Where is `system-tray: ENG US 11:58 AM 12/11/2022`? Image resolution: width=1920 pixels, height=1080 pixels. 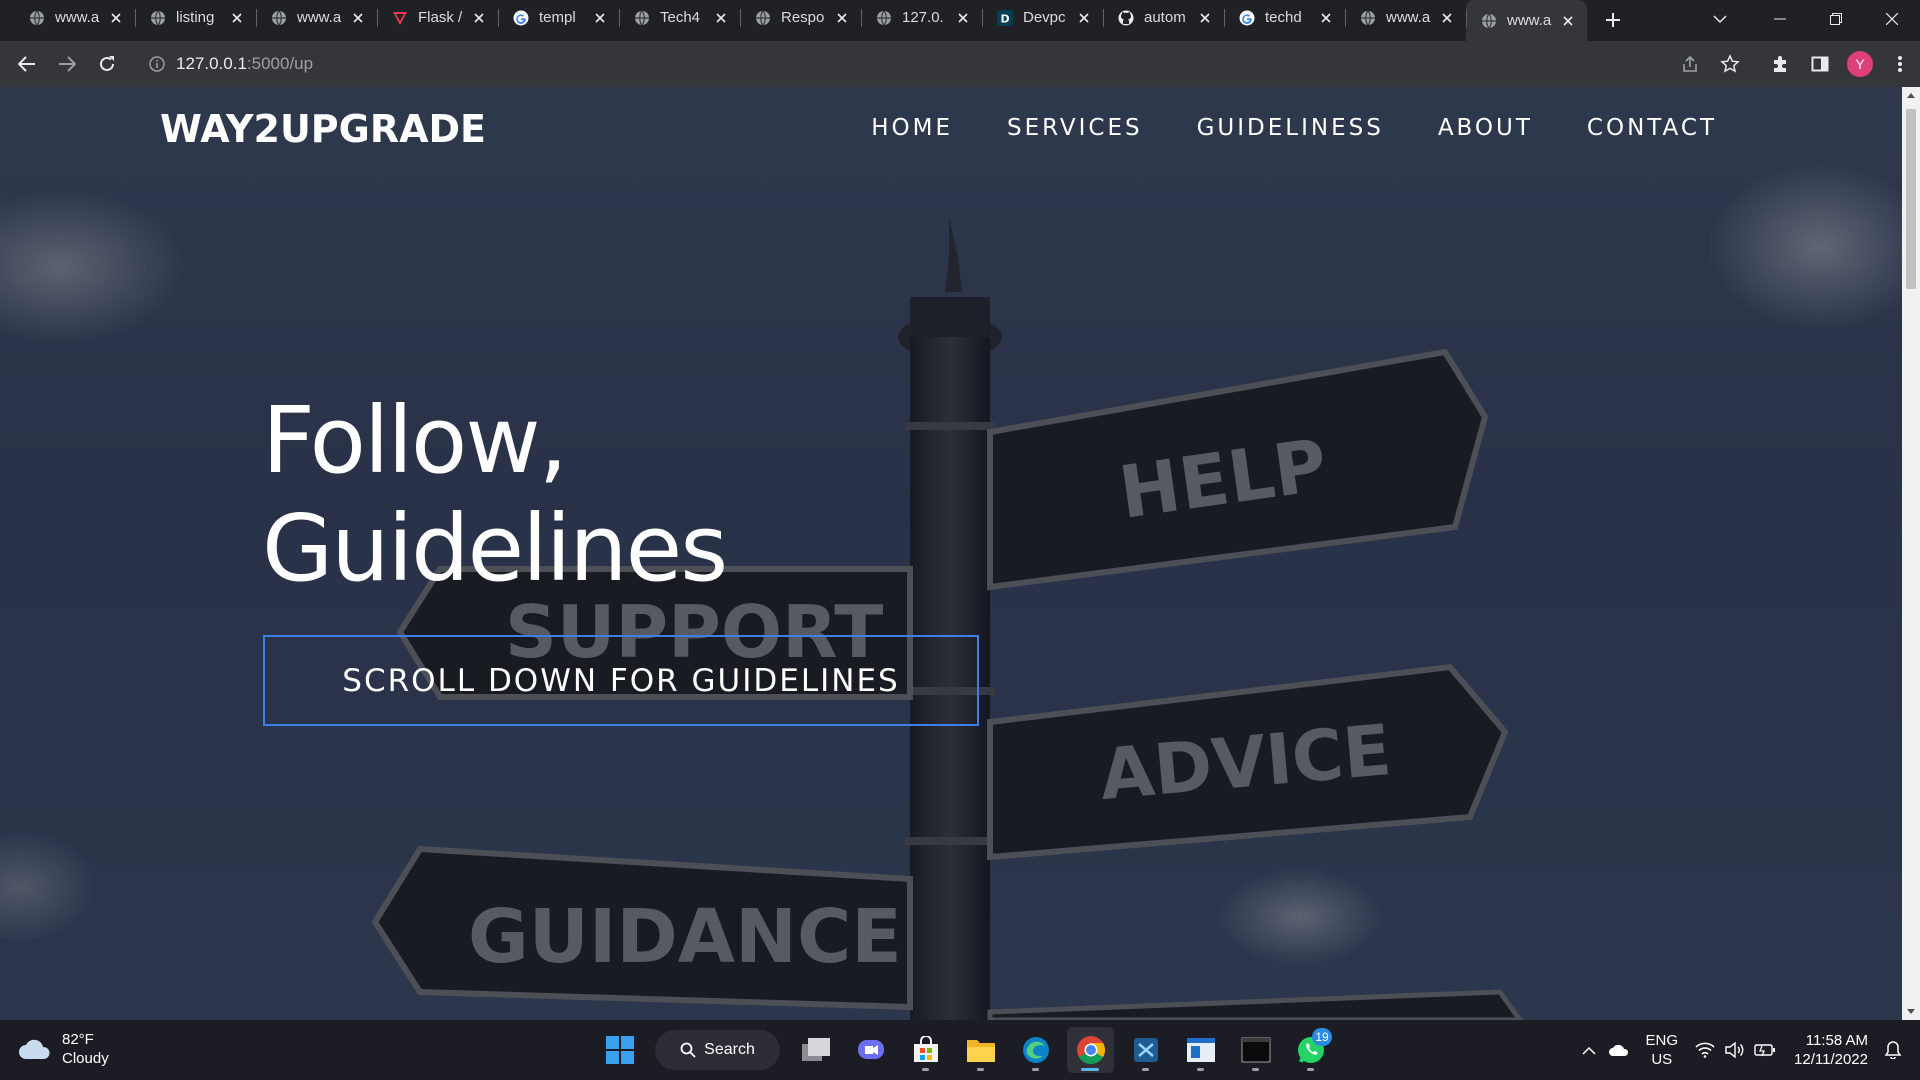 system-tray: ENG US 11:58 AM 12/11/2022 is located at coordinates (1747, 1050).